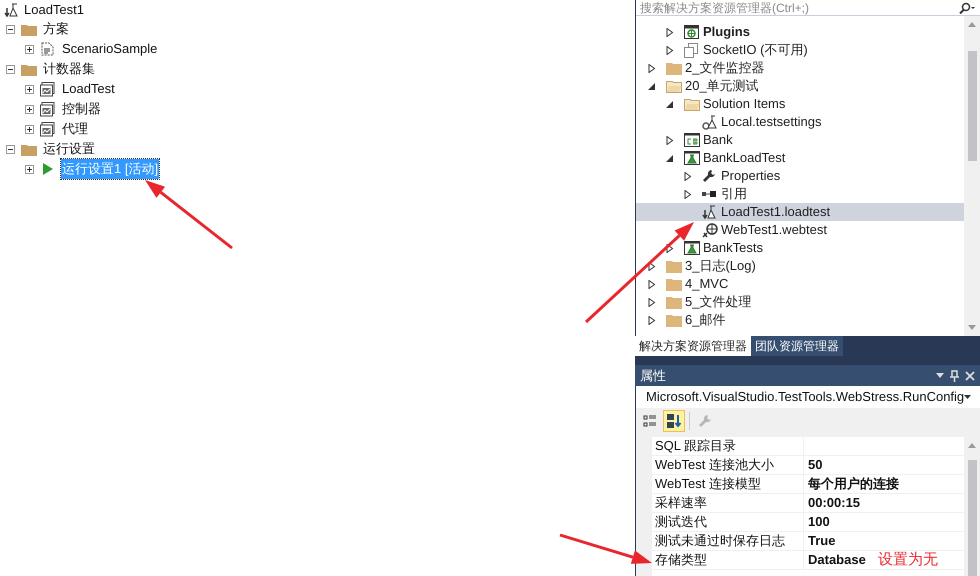 The image size is (980, 576). I want to click on property-name: 采样速率, so click(728, 503).